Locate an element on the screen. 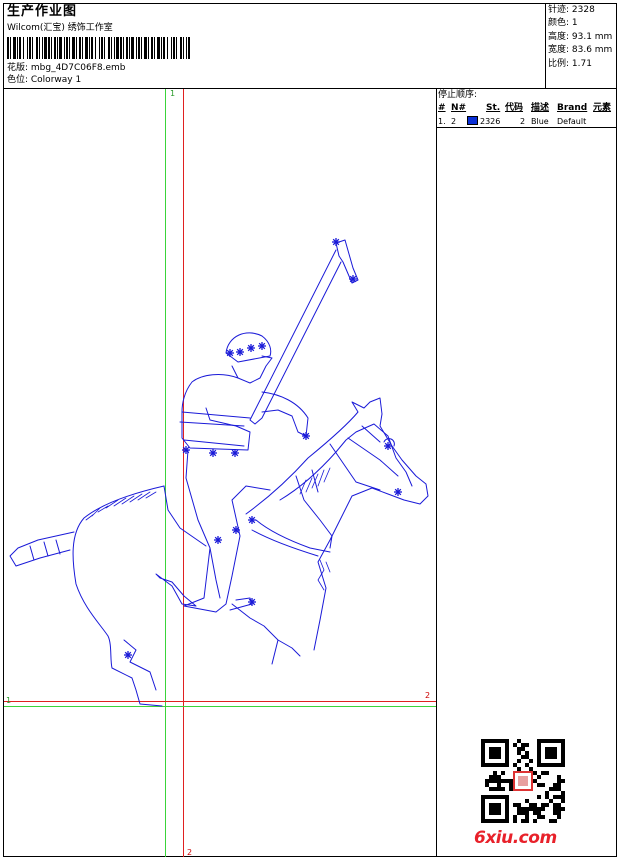 This screenshot has width=620, height=860. qr-code is located at coordinates (523, 781).